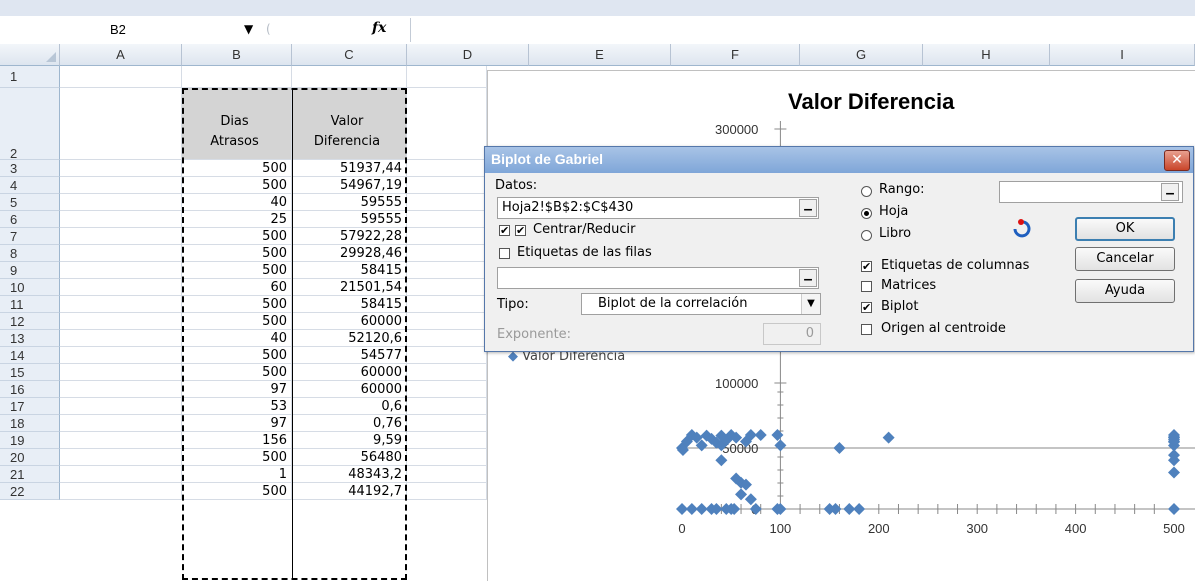 This screenshot has height=581, width=1195. Describe the element at coordinates (30, 423) in the screenshot. I see `row-header-18: 18` at that location.